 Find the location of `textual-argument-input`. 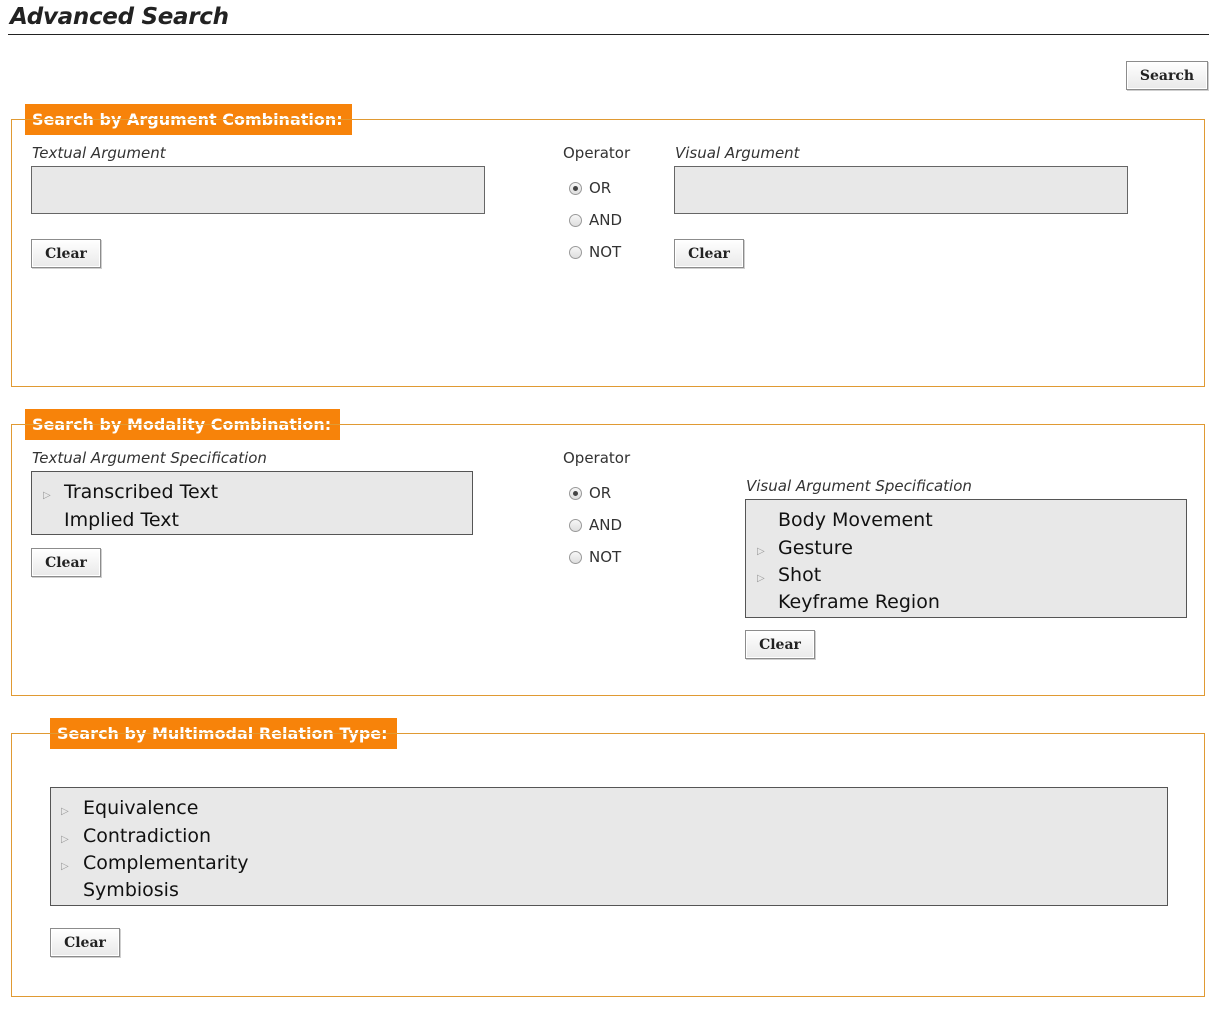

textual-argument-input is located at coordinates (258, 190).